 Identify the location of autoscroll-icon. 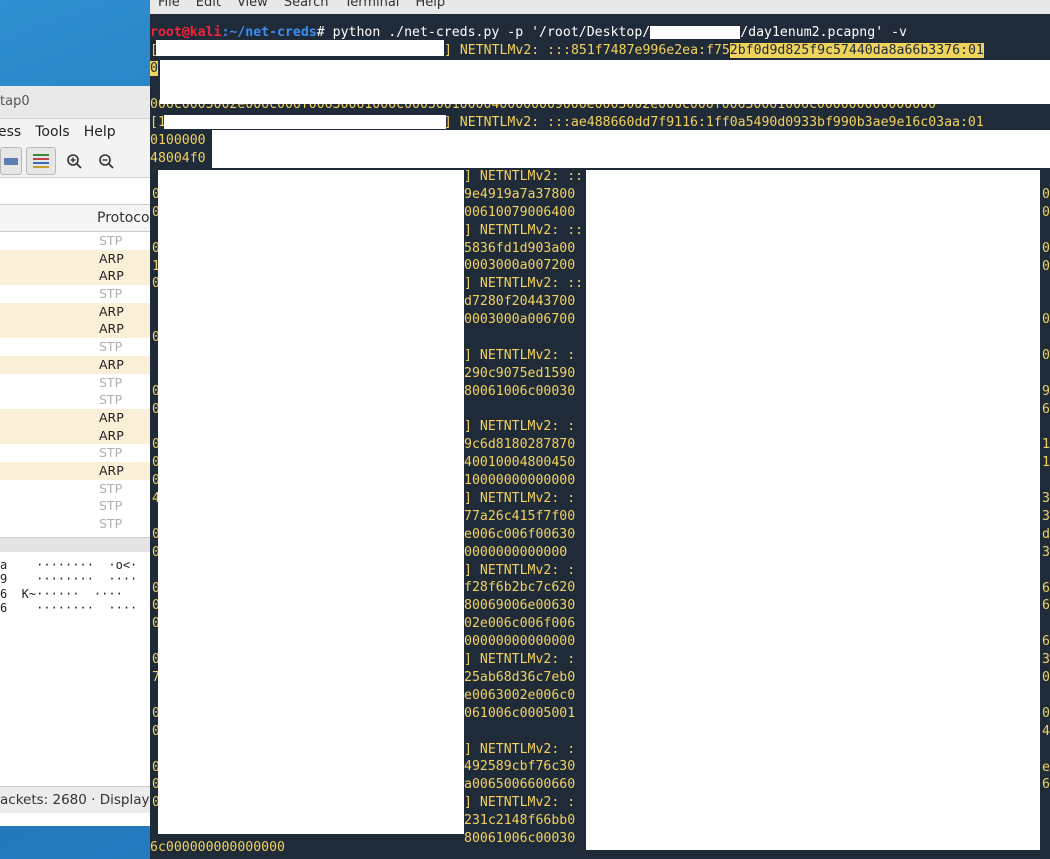
(11, 161).